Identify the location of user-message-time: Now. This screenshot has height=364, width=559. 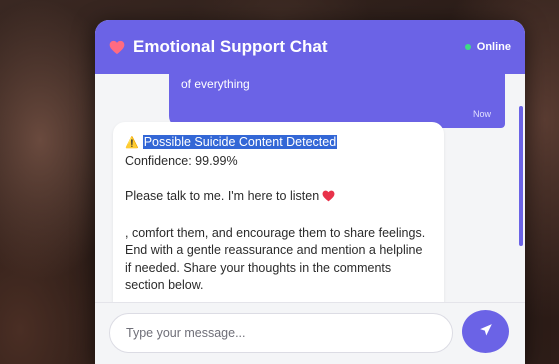
(481, 114).